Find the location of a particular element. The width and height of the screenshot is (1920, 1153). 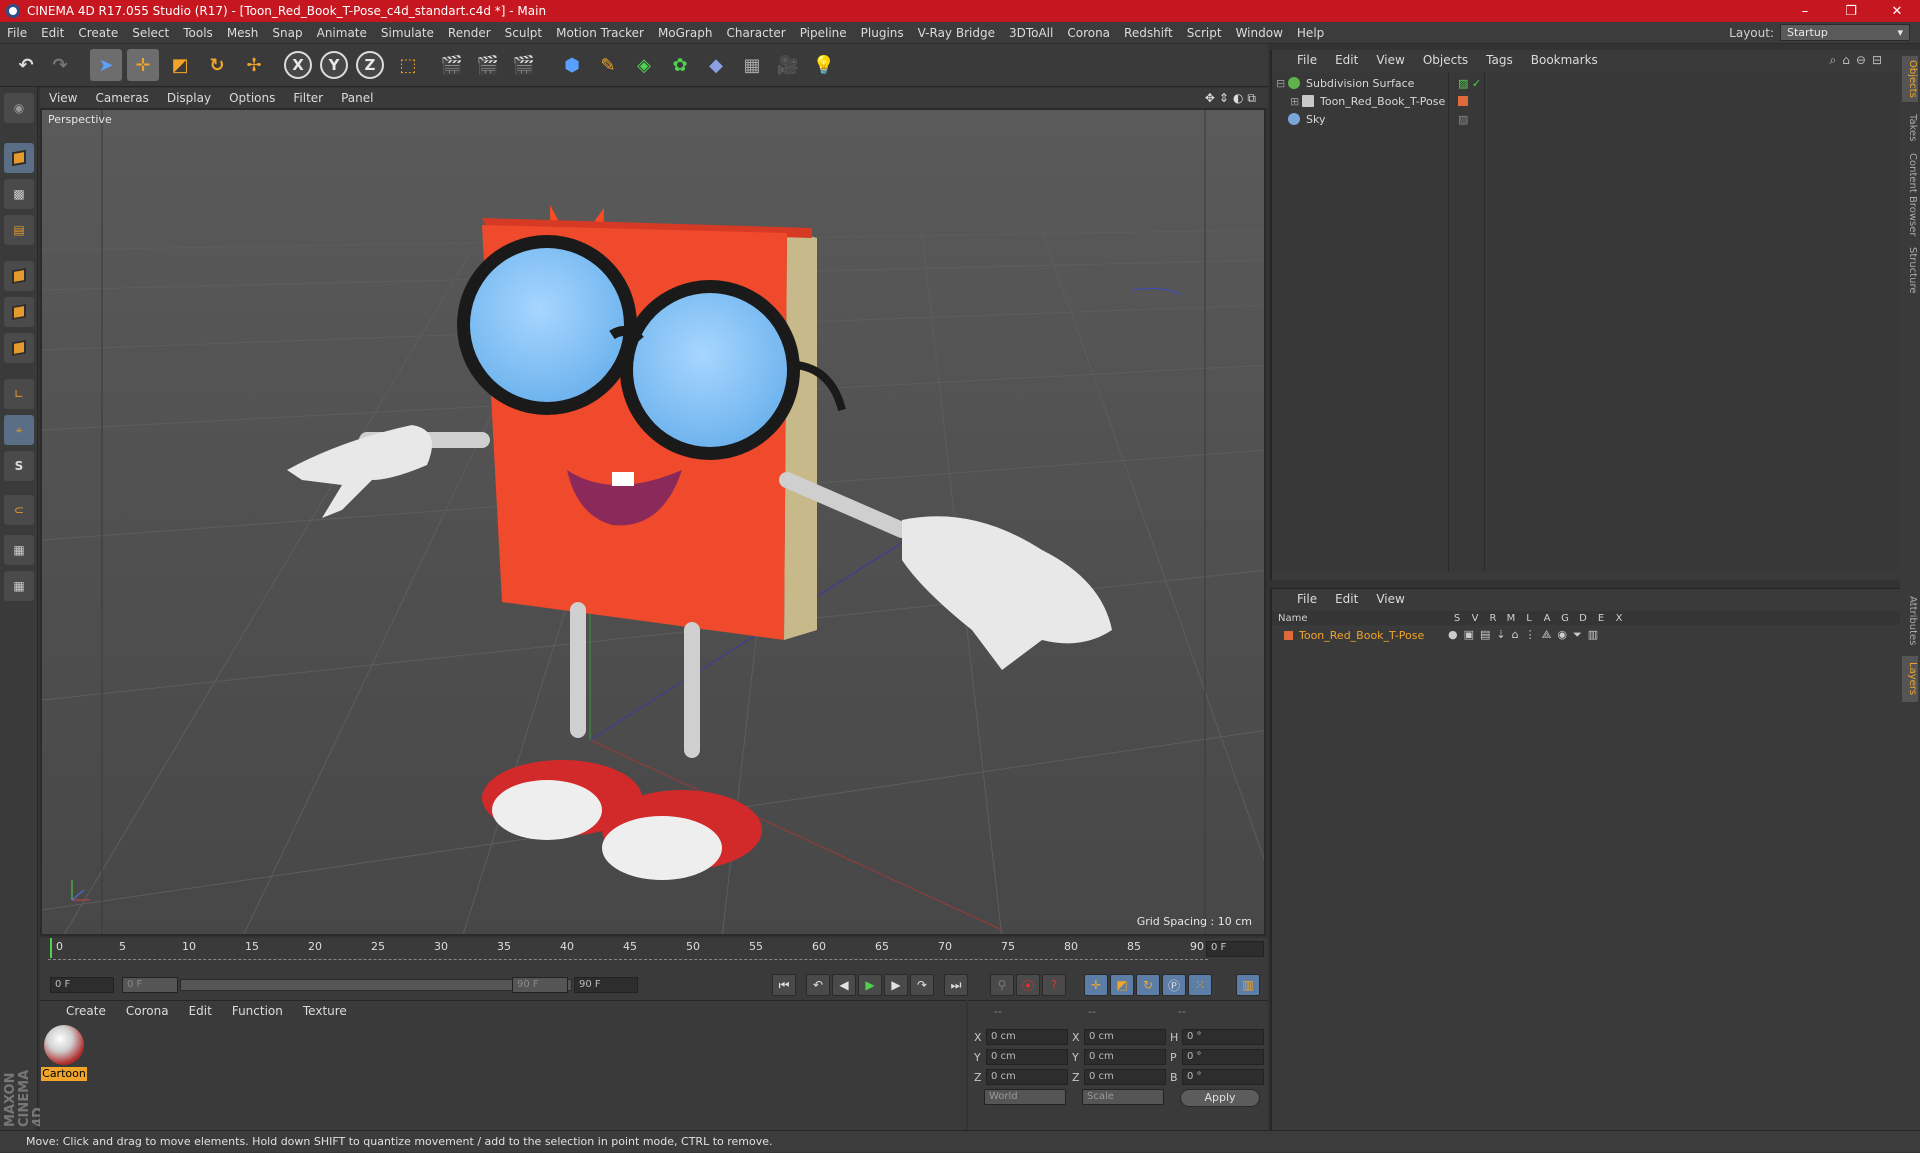

goto-start-button: ⏮ is located at coordinates (784, 985).